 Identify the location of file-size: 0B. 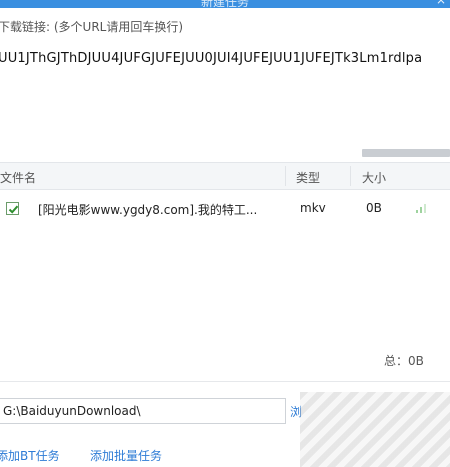
(374, 208).